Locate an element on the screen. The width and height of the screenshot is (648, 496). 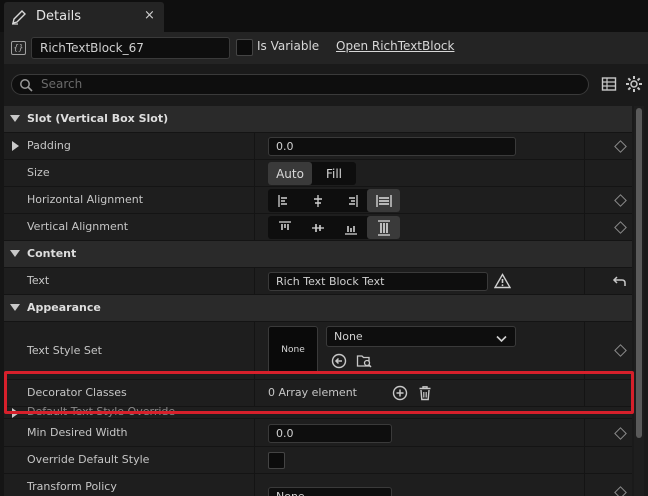
row-size: Size Auto Fill is located at coordinates (318, 173).